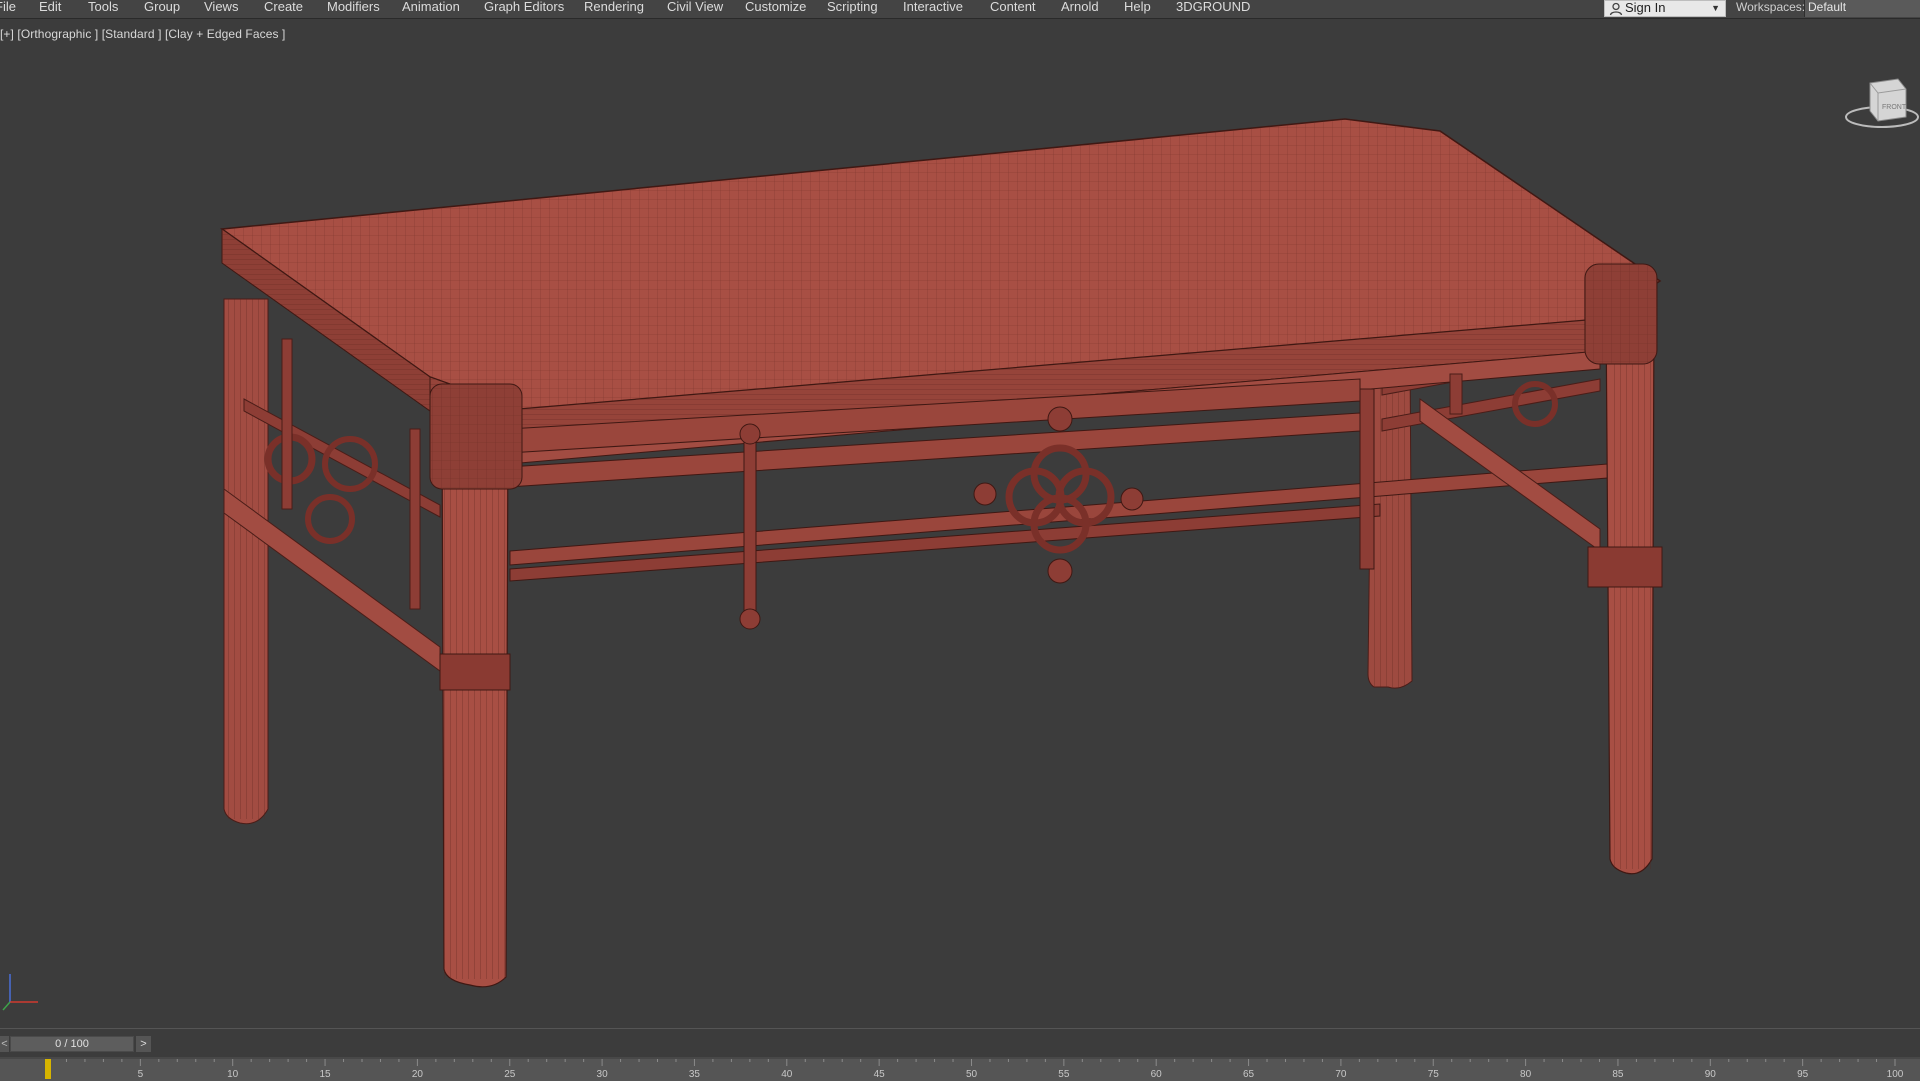 The height and width of the screenshot is (1081, 1920). What do you see at coordinates (1715, 8) in the screenshot?
I see `chevron-down-icon: ▼` at bounding box center [1715, 8].